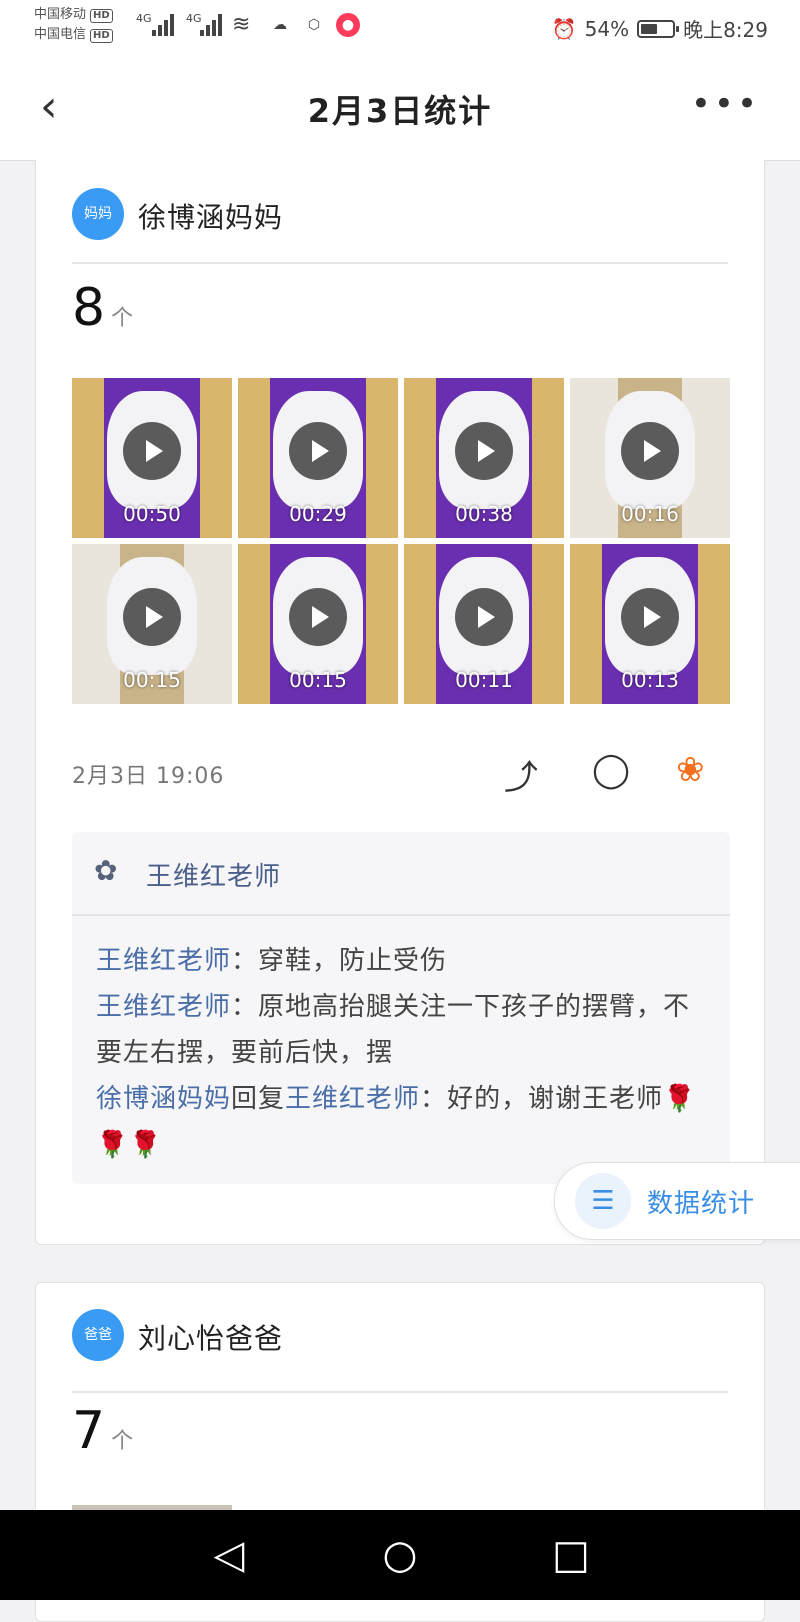 Image resolution: width=800 pixels, height=1622 pixels. What do you see at coordinates (89, 308) in the screenshot?
I see `count-value: 8` at bounding box center [89, 308].